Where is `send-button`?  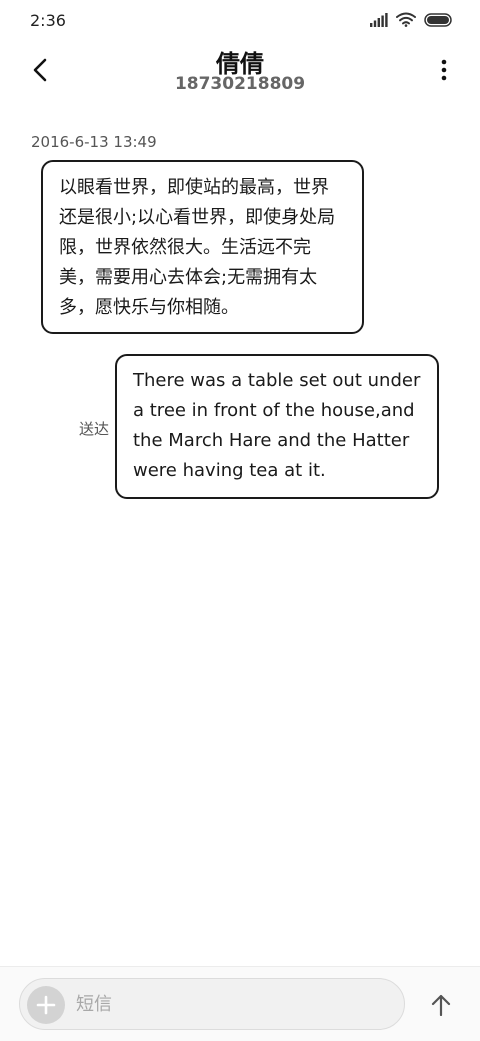 send-button is located at coordinates (441, 1005).